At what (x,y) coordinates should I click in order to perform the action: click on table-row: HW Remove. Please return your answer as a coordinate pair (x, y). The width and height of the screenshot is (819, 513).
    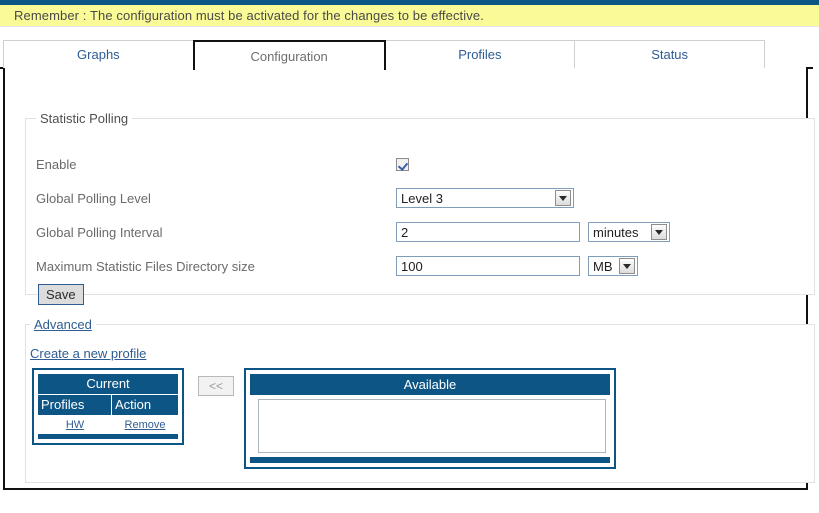
    Looking at the image, I should click on (108, 424).